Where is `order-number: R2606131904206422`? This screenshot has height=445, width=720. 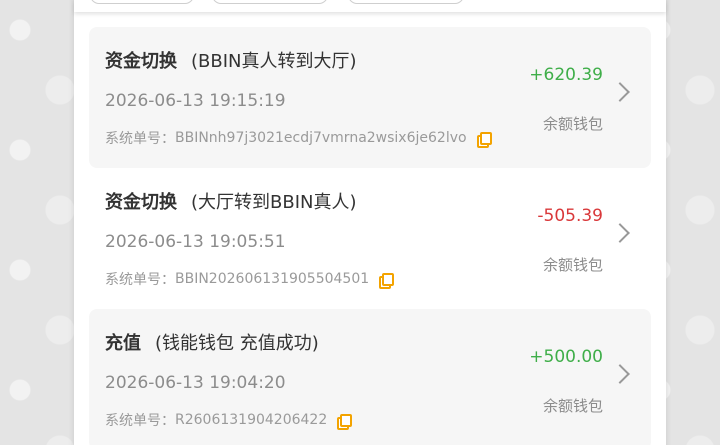
order-number: R2606131904206422 is located at coordinates (251, 420).